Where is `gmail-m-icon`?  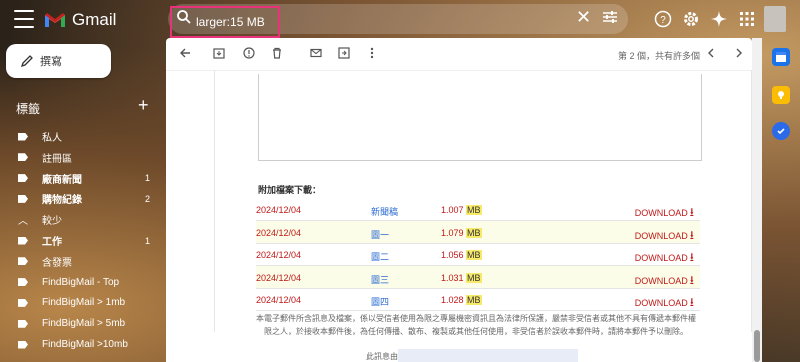
gmail-m-icon is located at coordinates (55, 20).